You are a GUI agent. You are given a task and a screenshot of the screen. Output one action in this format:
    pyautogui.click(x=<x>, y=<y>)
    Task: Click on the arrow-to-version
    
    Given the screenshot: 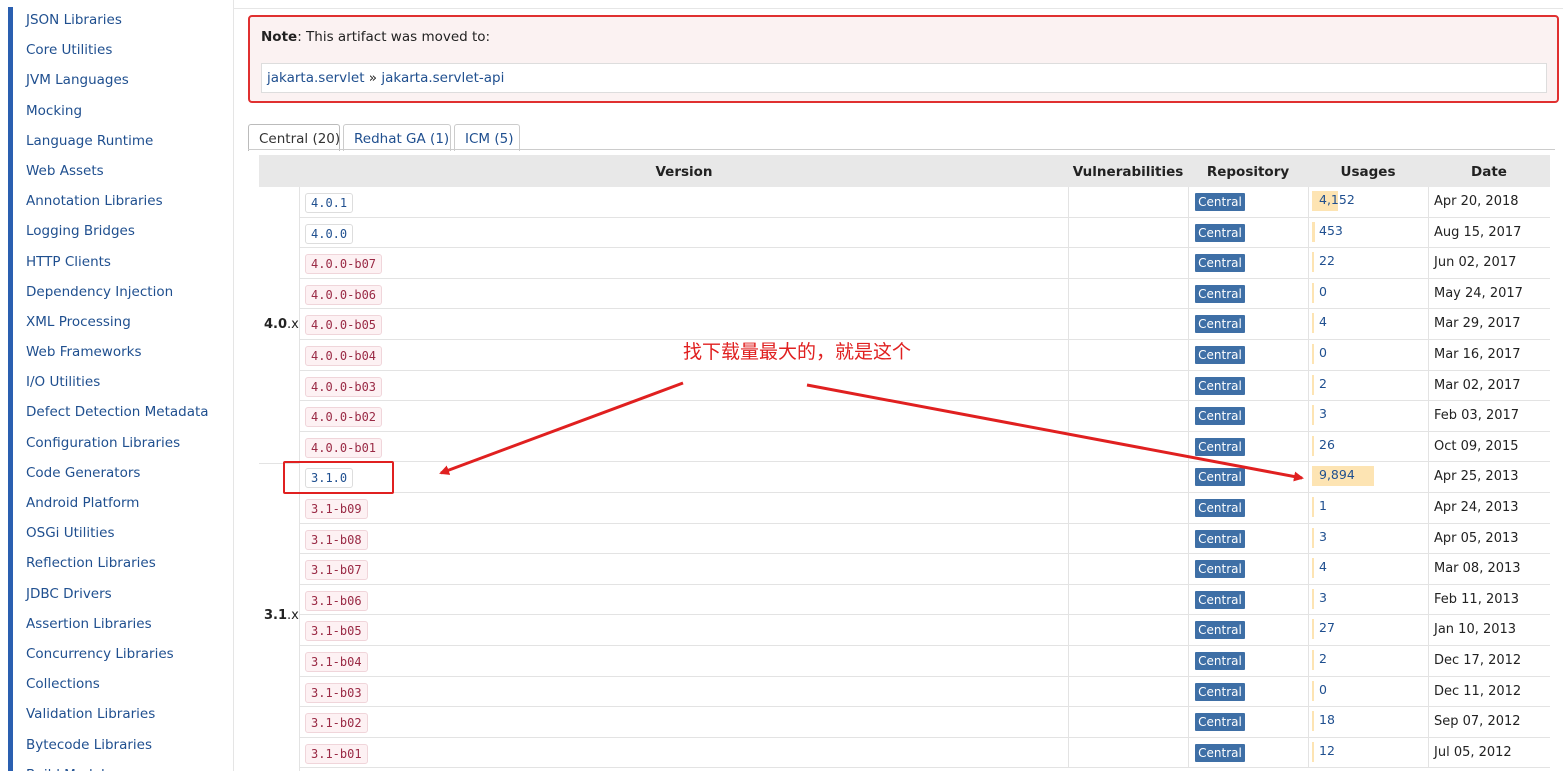 What is the action you would take?
    pyautogui.click(x=561, y=428)
    